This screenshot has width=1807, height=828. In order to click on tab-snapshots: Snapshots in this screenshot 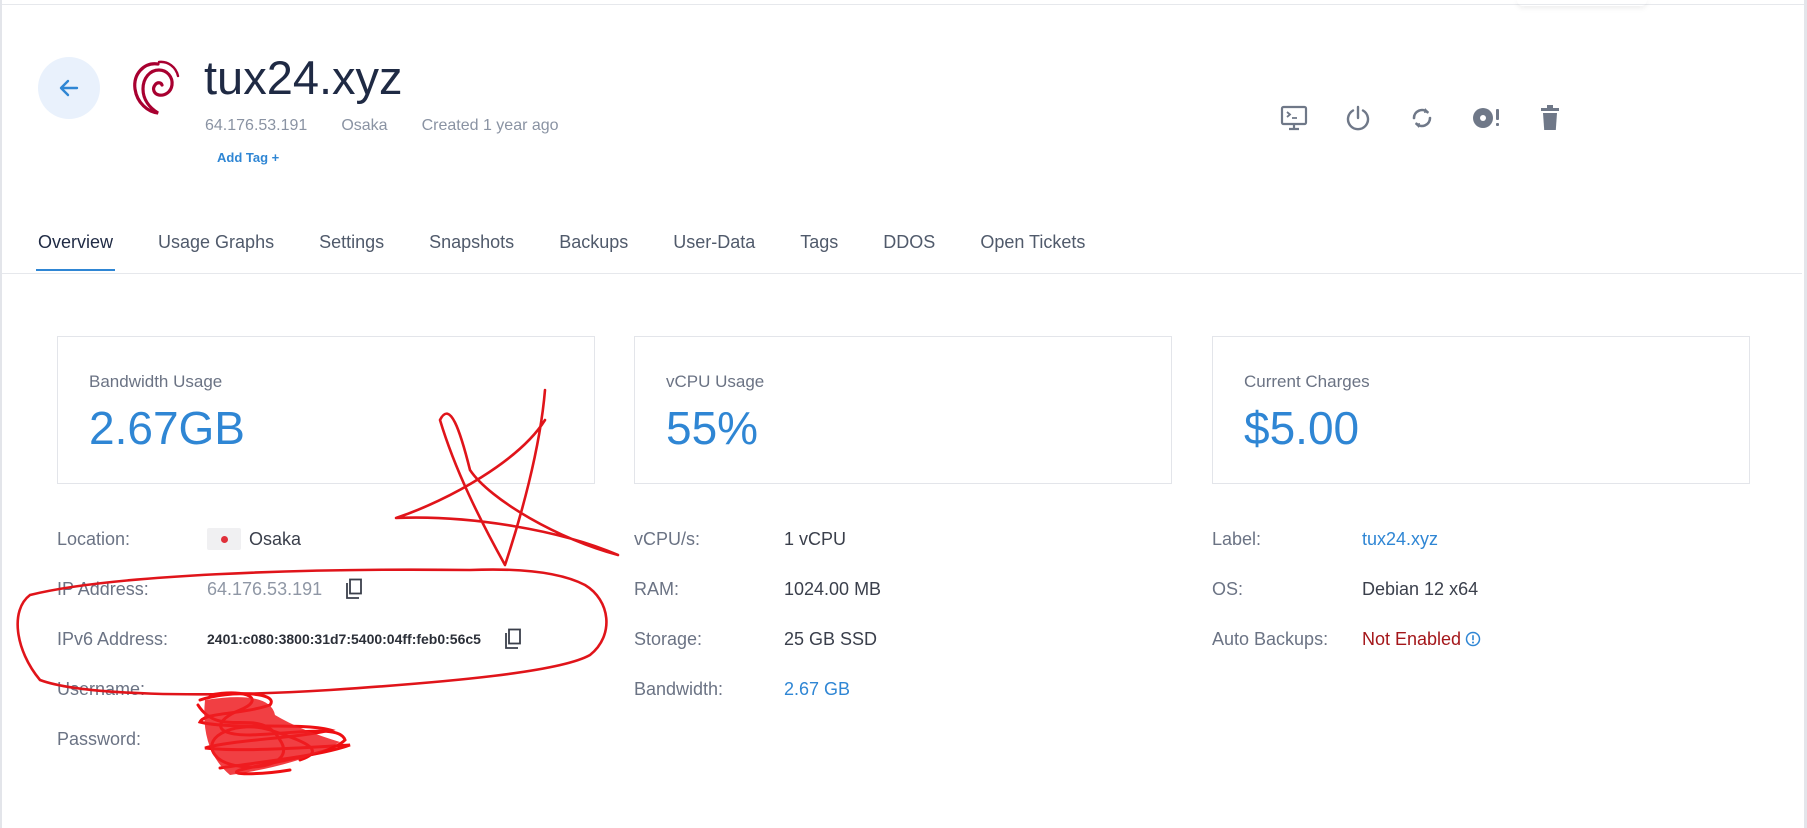, I will do `click(471, 251)`.